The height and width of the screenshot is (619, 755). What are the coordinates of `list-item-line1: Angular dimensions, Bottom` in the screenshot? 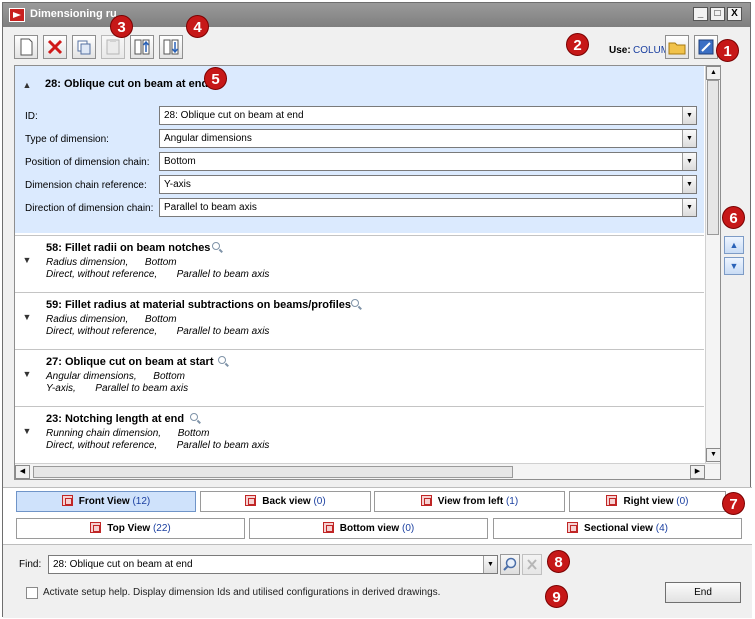 It's located at (115, 376).